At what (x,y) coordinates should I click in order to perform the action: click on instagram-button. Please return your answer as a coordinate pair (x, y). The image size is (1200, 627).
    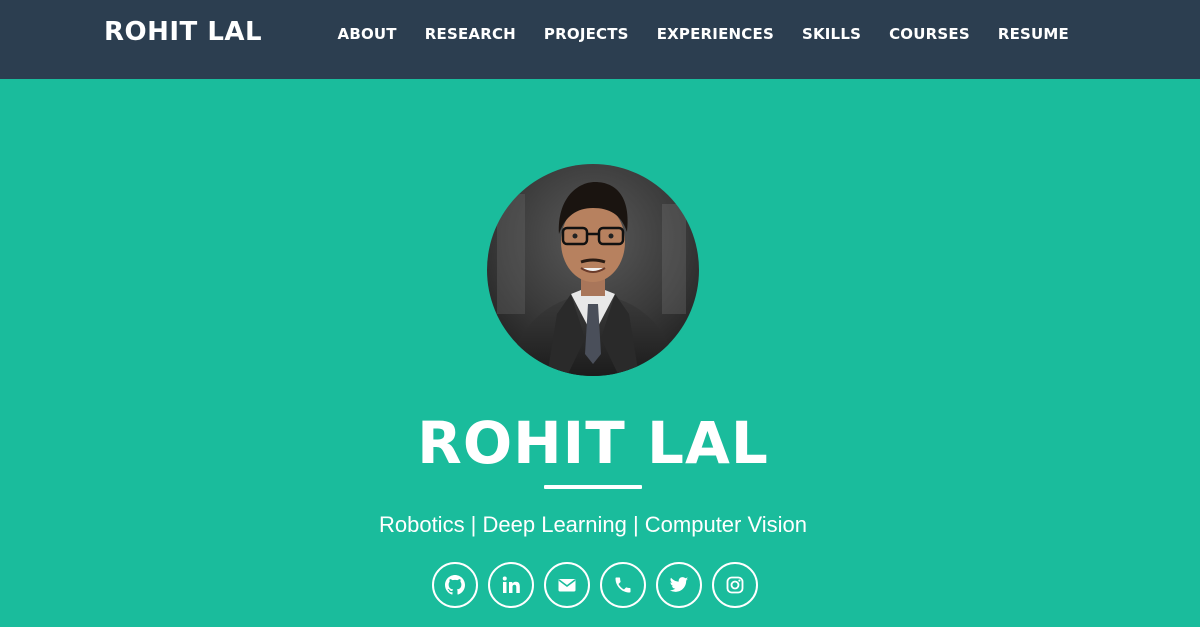
    Looking at the image, I should click on (735, 585).